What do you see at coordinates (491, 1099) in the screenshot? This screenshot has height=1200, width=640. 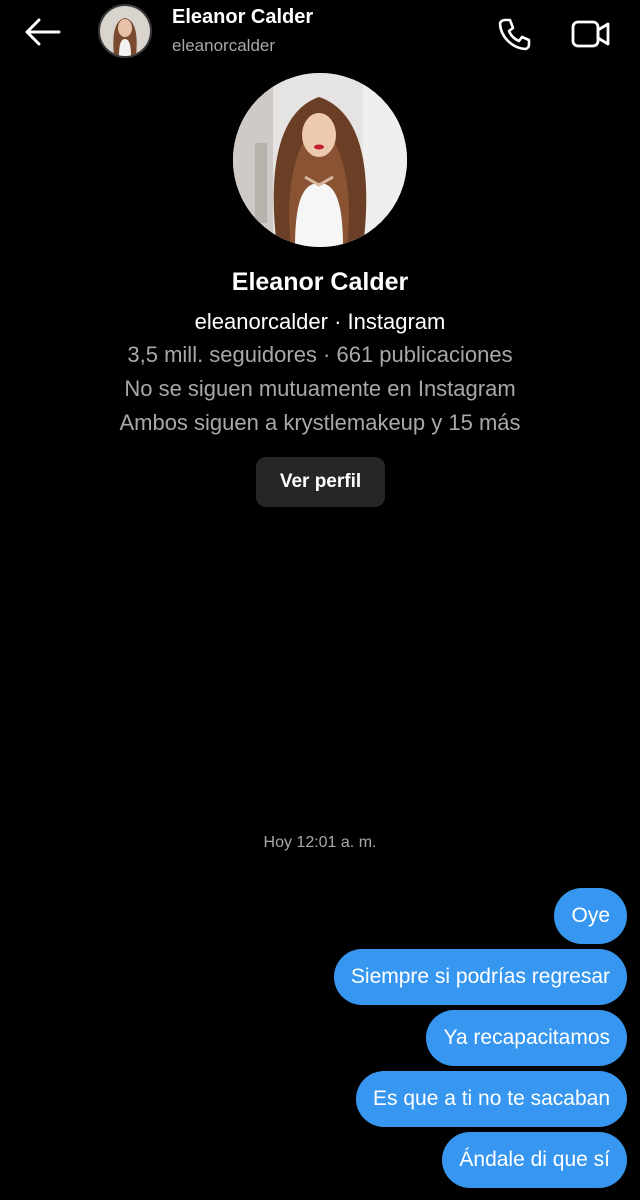 I see `sent-message-bubble: Es que a ti no te sacaban` at bounding box center [491, 1099].